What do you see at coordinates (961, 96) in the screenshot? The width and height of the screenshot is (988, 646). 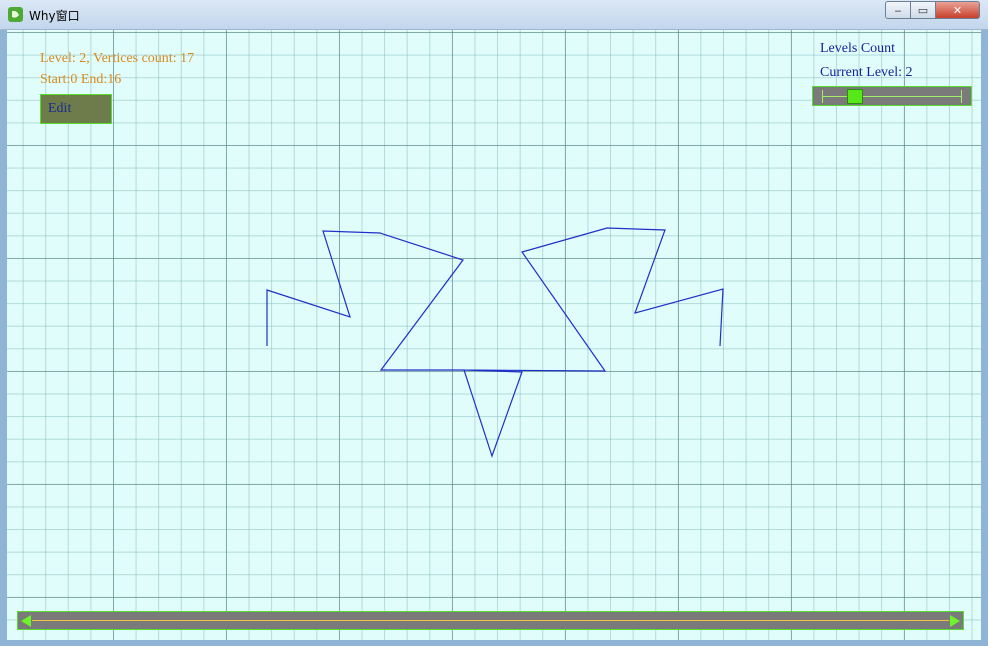 I see `level-slider-max-tick` at bounding box center [961, 96].